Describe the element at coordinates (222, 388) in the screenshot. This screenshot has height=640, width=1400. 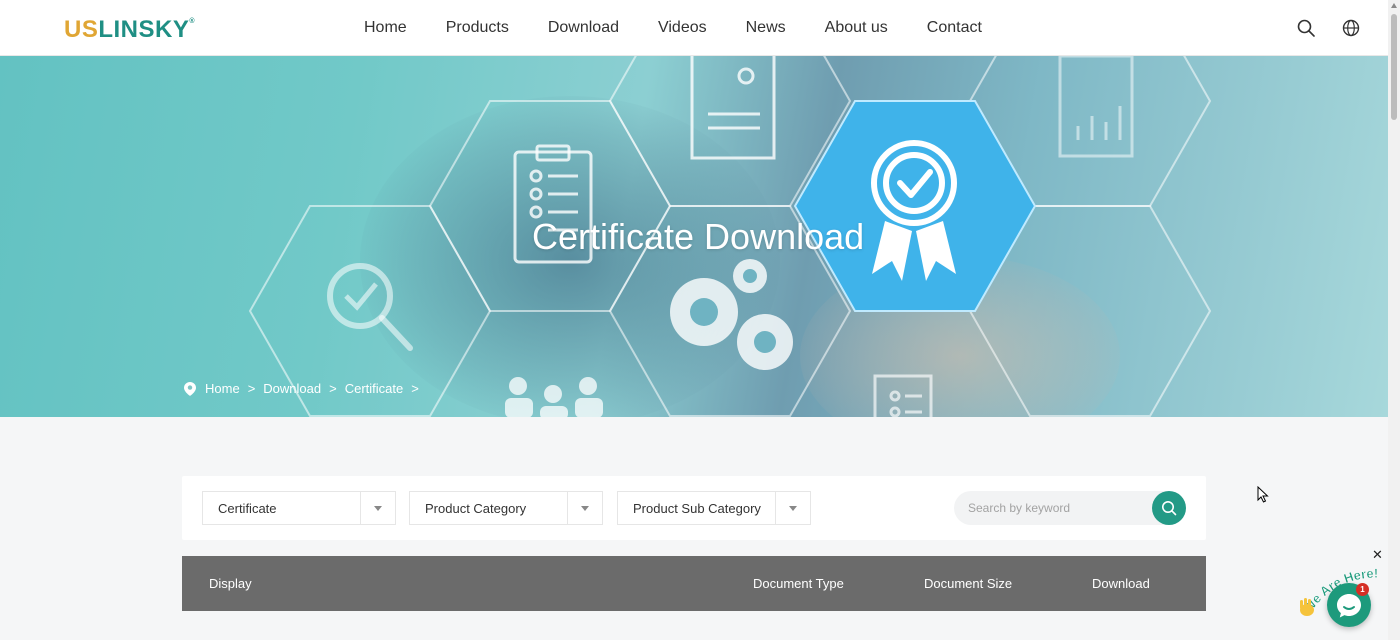
I see `breadcrumb-home: Home` at that location.